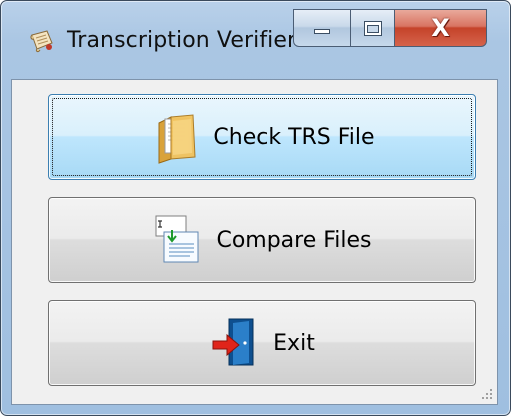 This screenshot has height=416, width=511. I want to click on caption-buttons: X, so click(390, 29).